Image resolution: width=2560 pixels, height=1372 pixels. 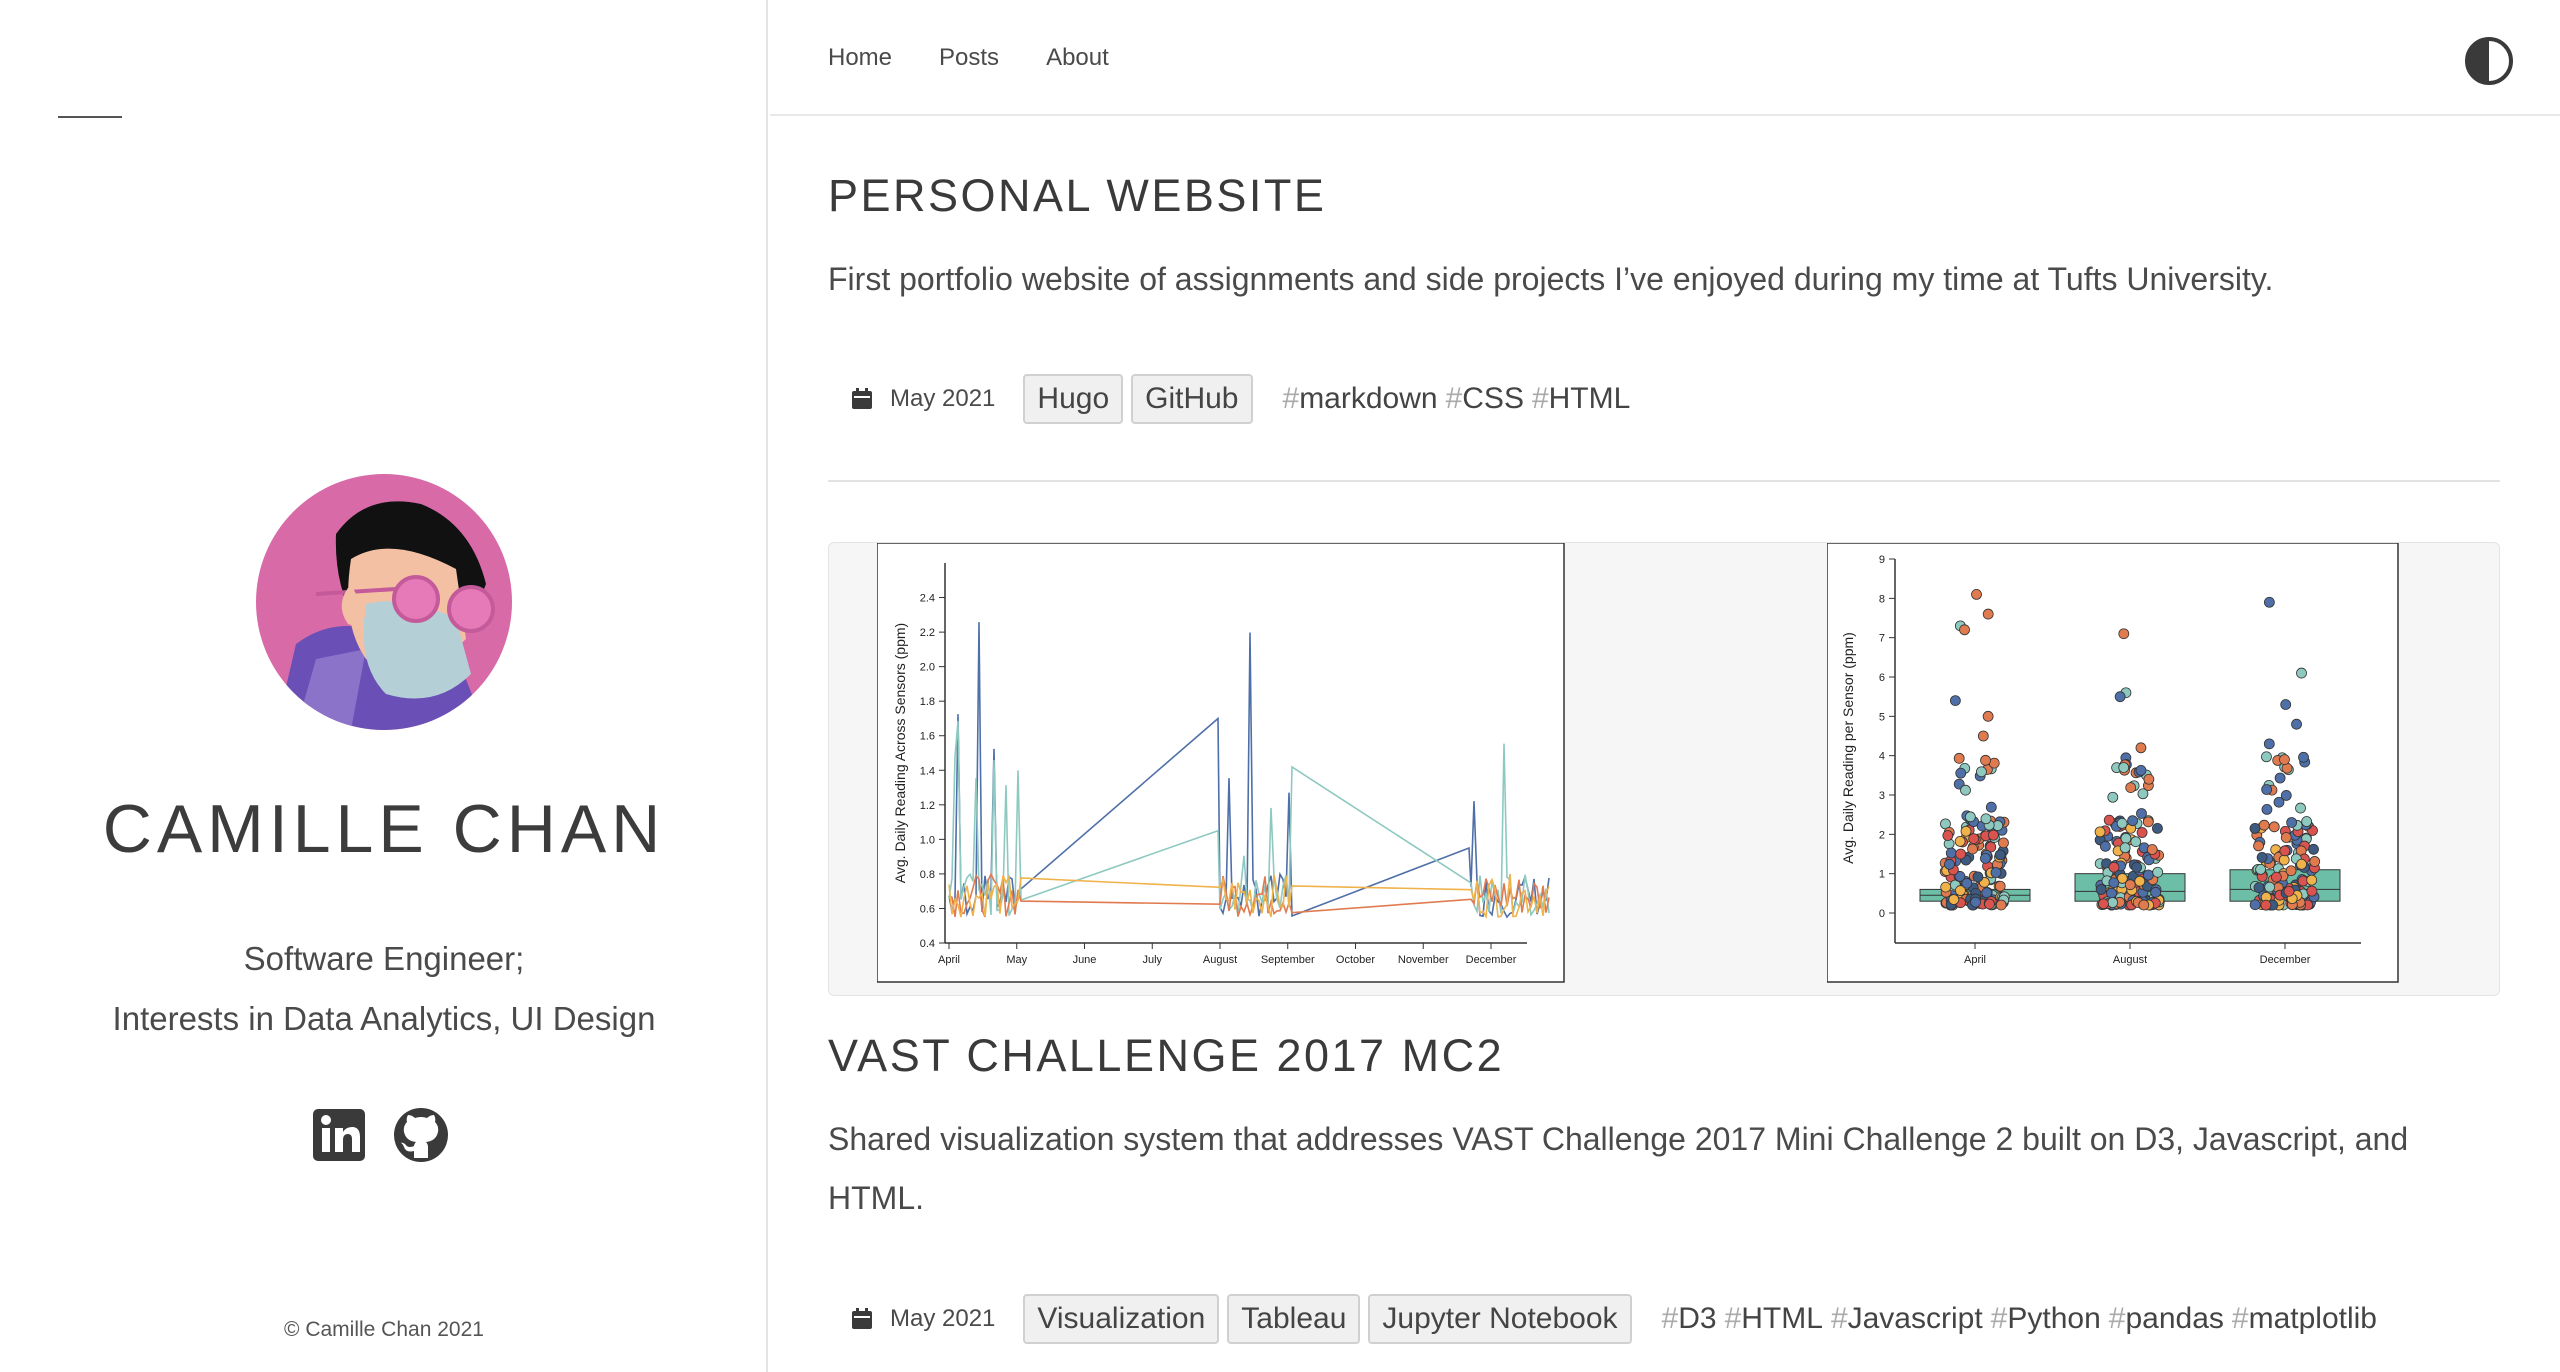 I want to click on y-tick-label: 6, so click(x=1882, y=678).